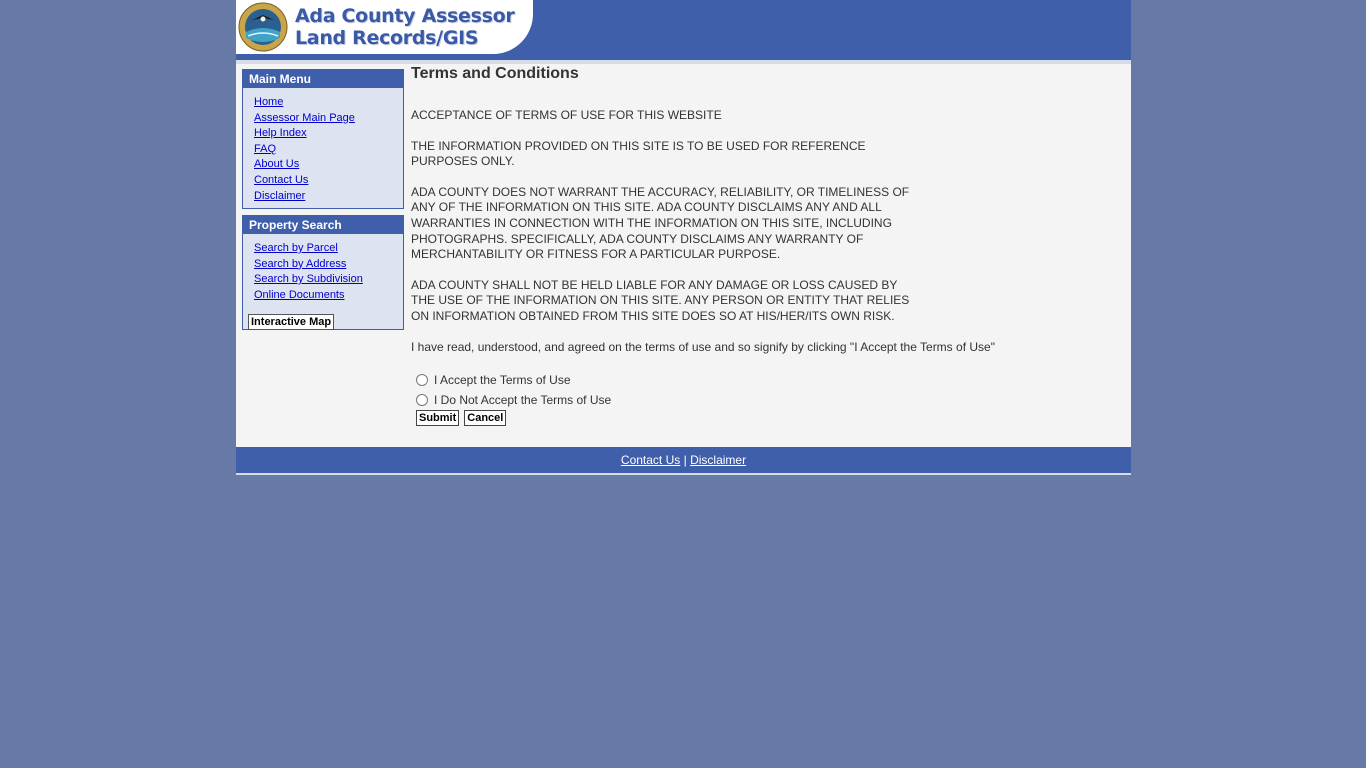 This screenshot has height=768, width=1366. What do you see at coordinates (328, 249) in the screenshot?
I see `search-by-parcel-link: Search by Parcel` at bounding box center [328, 249].